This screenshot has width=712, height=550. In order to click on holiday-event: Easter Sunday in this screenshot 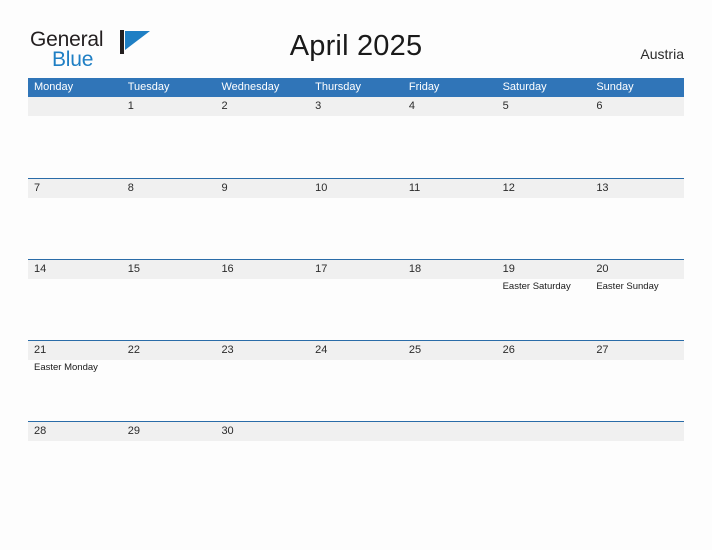, I will do `click(627, 286)`.